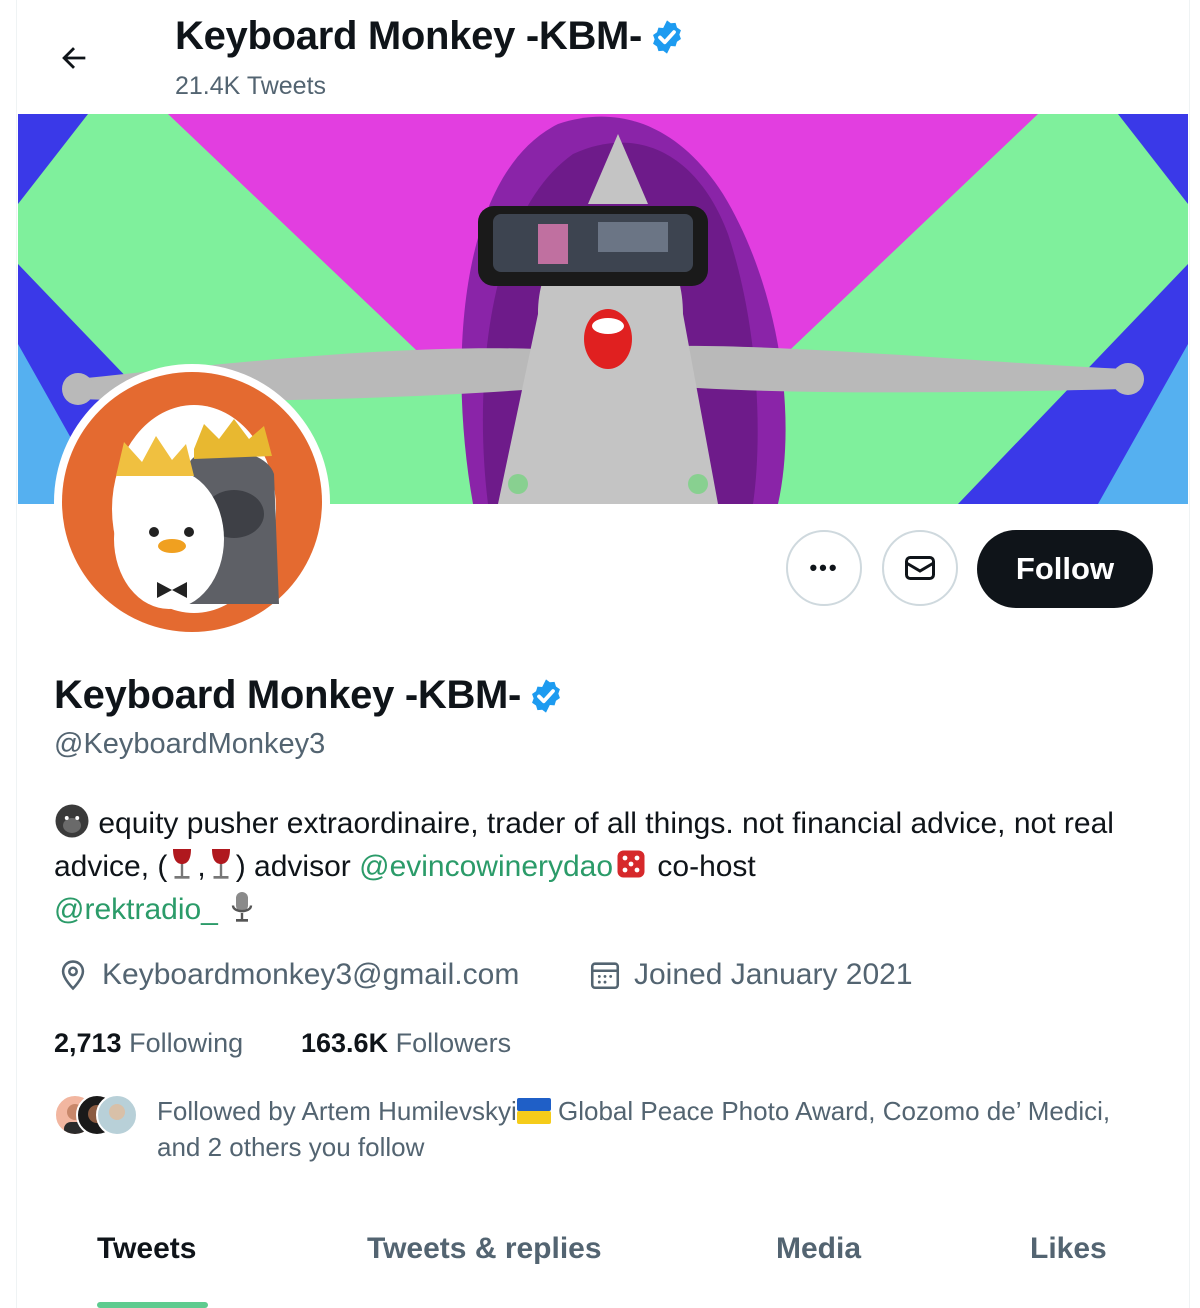 The height and width of the screenshot is (1308, 1200). What do you see at coordinates (605, 976) in the screenshot?
I see `calendar-icon` at bounding box center [605, 976].